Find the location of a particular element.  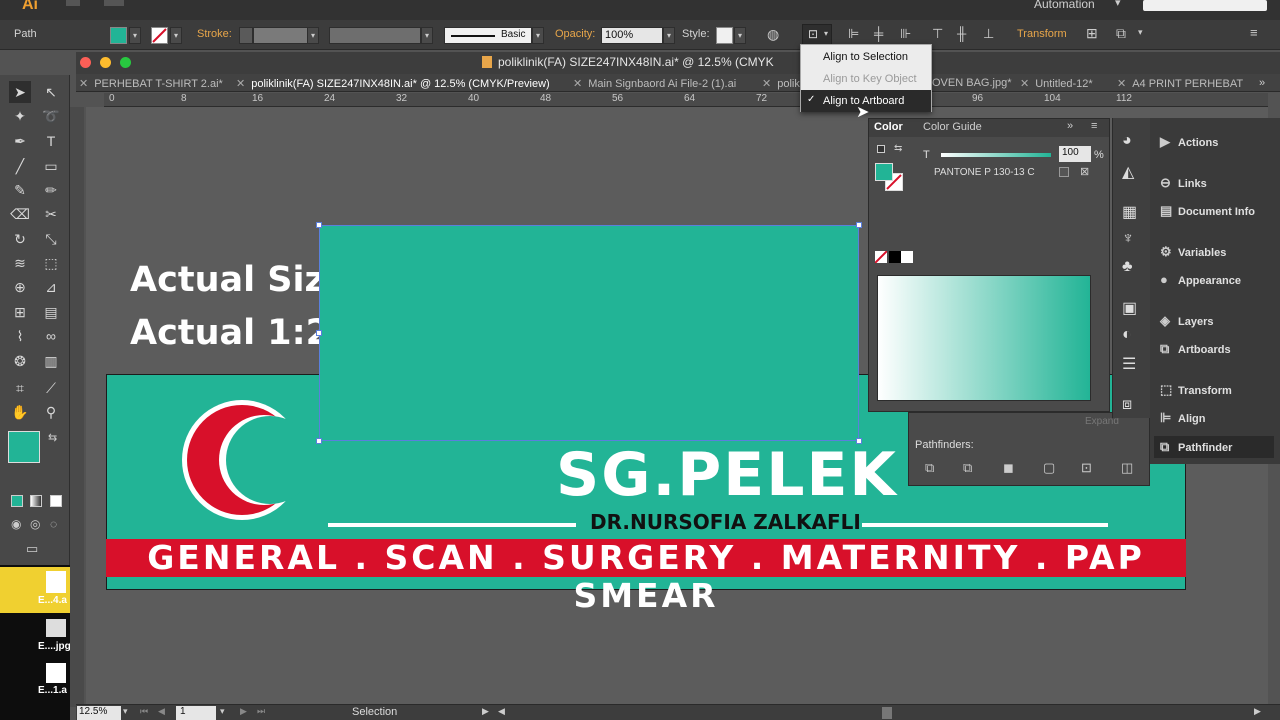

clinic-name: SG.PELEK is located at coordinates (727, 475).